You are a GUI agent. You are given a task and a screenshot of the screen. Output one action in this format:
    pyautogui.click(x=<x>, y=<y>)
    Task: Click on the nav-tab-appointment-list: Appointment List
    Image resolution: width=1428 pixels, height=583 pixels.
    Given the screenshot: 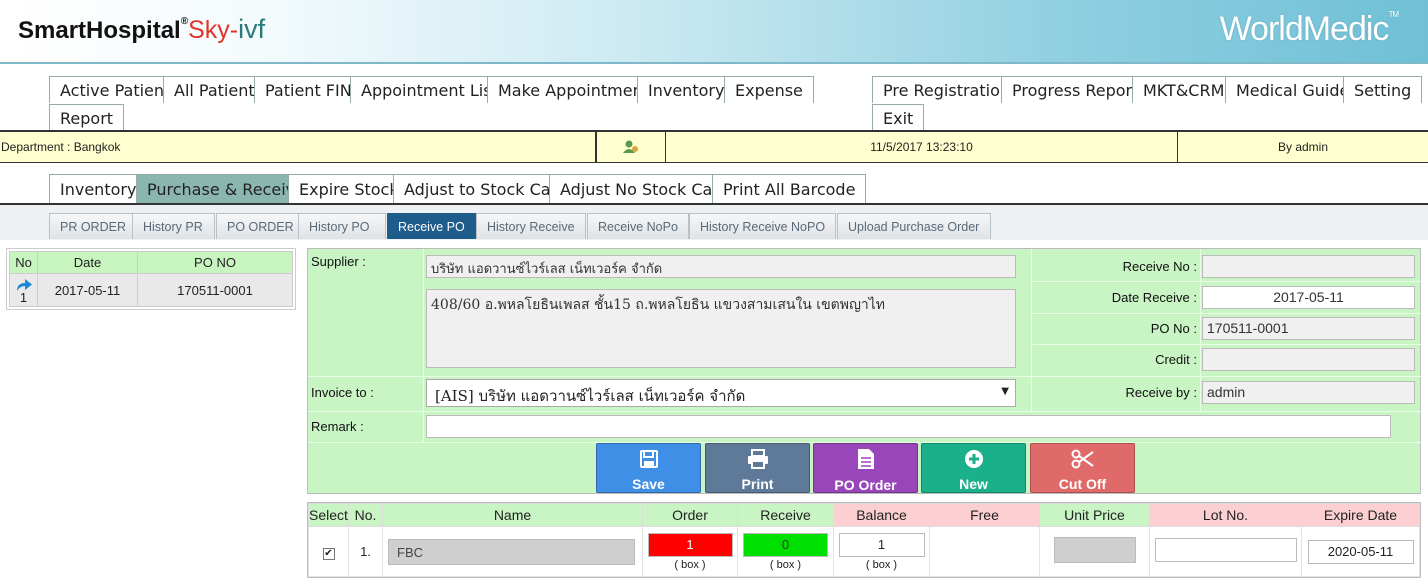 What is the action you would take?
    pyautogui.click(x=429, y=89)
    